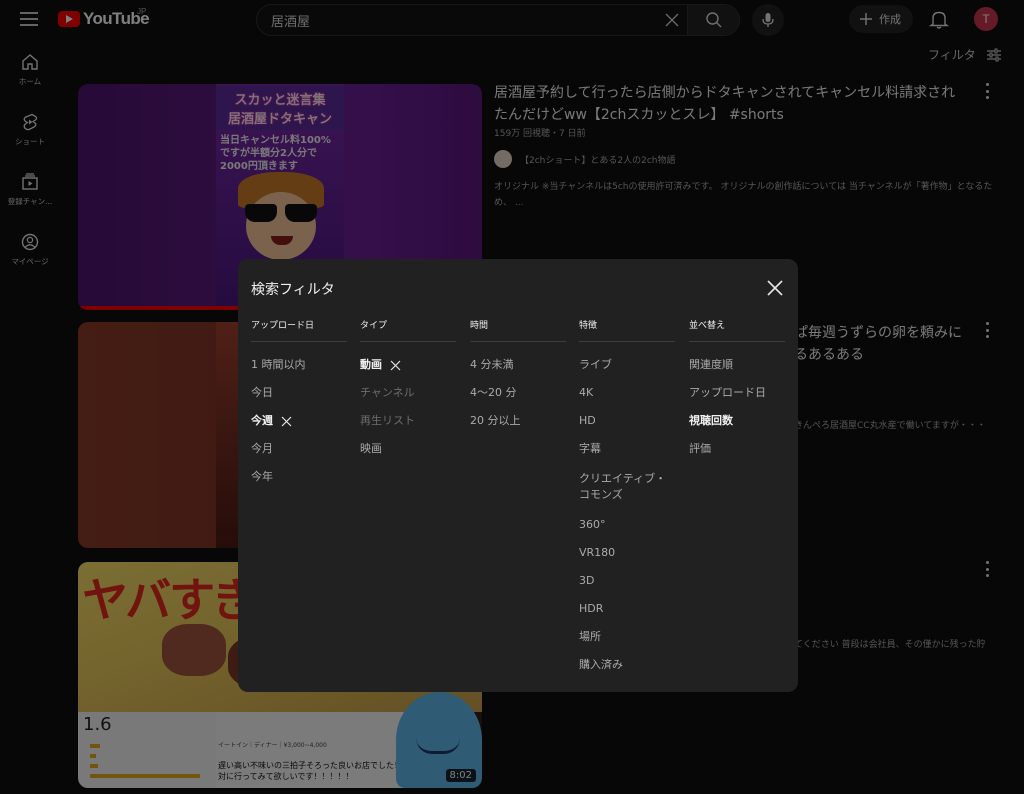 Image resolution: width=1024 pixels, height=794 pixels. What do you see at coordinates (590, 448) in the screenshot?
I see `option-label: 字幕` at bounding box center [590, 448].